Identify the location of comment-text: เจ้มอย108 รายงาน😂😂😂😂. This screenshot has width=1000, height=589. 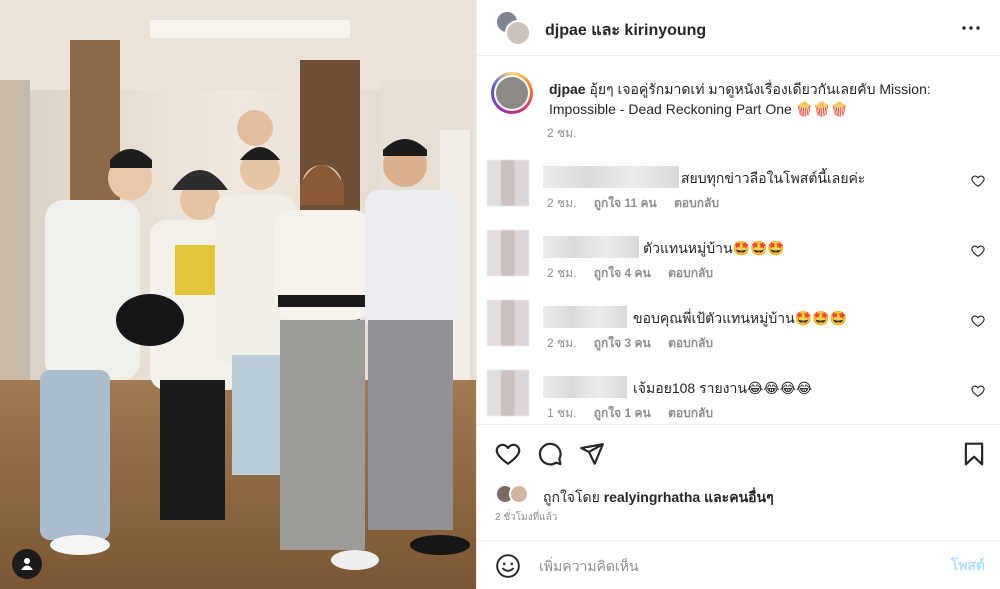
(723, 388).